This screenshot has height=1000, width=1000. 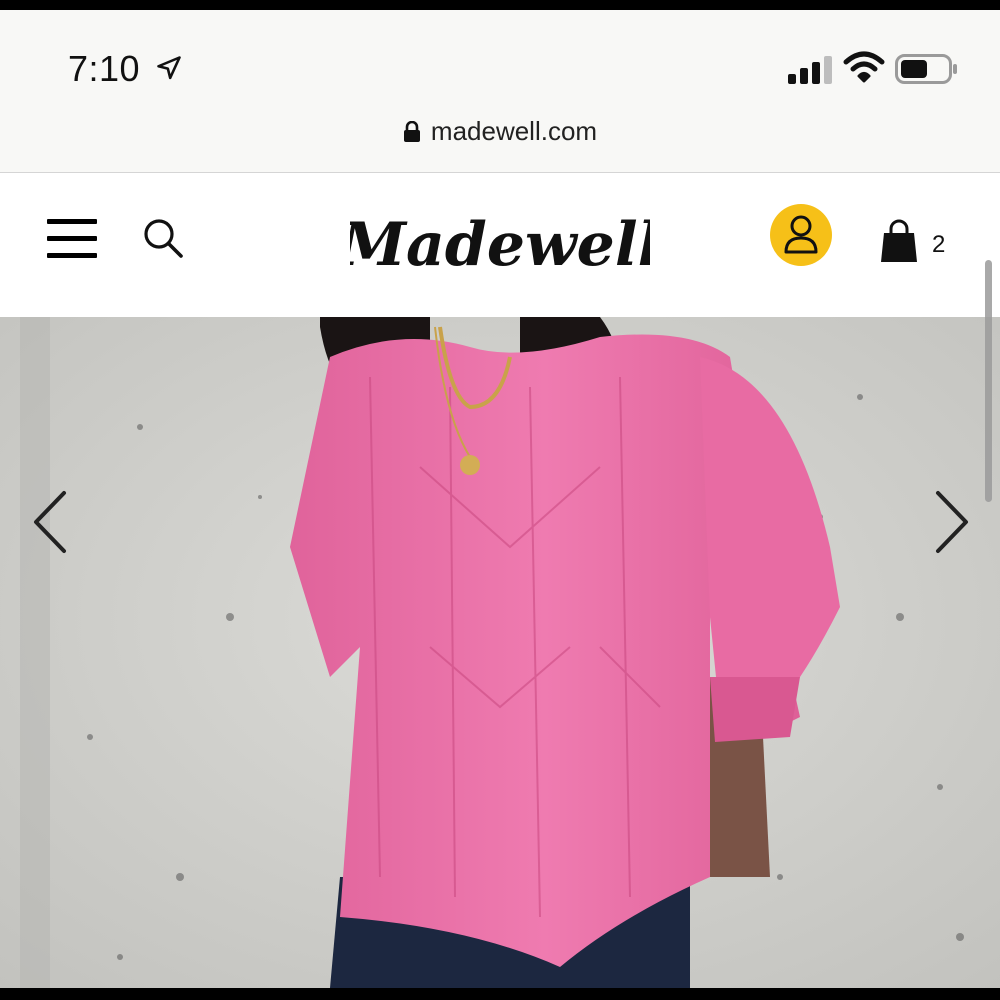 I want to click on user-icon, so click(x=801, y=234).